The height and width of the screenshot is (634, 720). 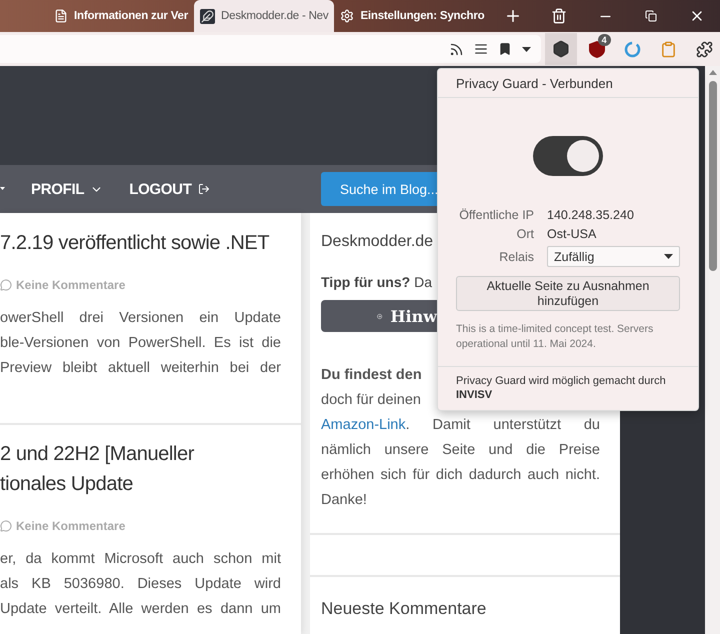 What do you see at coordinates (712, 72) in the screenshot?
I see `scroll-up-icon` at bounding box center [712, 72].